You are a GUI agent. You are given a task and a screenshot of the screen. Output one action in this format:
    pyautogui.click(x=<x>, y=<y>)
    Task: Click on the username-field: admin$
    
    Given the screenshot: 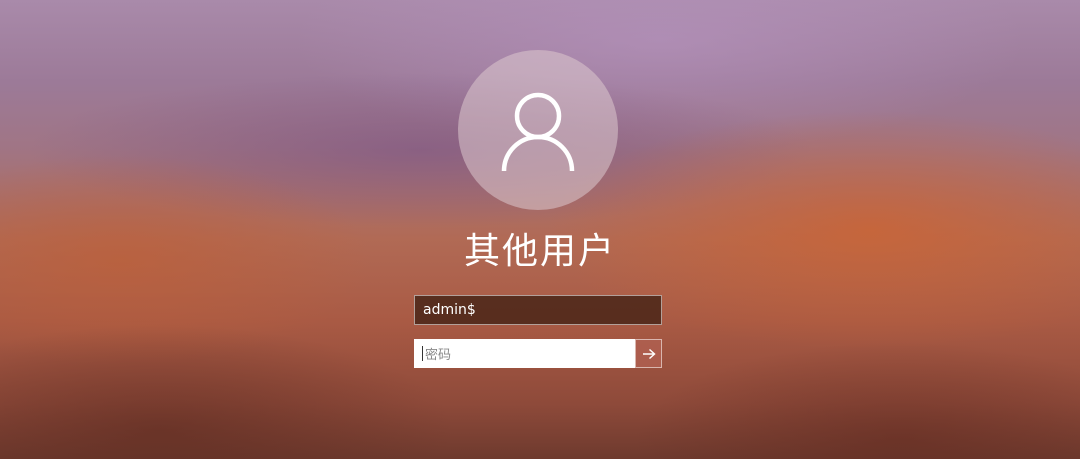 What is the action you would take?
    pyautogui.click(x=538, y=310)
    